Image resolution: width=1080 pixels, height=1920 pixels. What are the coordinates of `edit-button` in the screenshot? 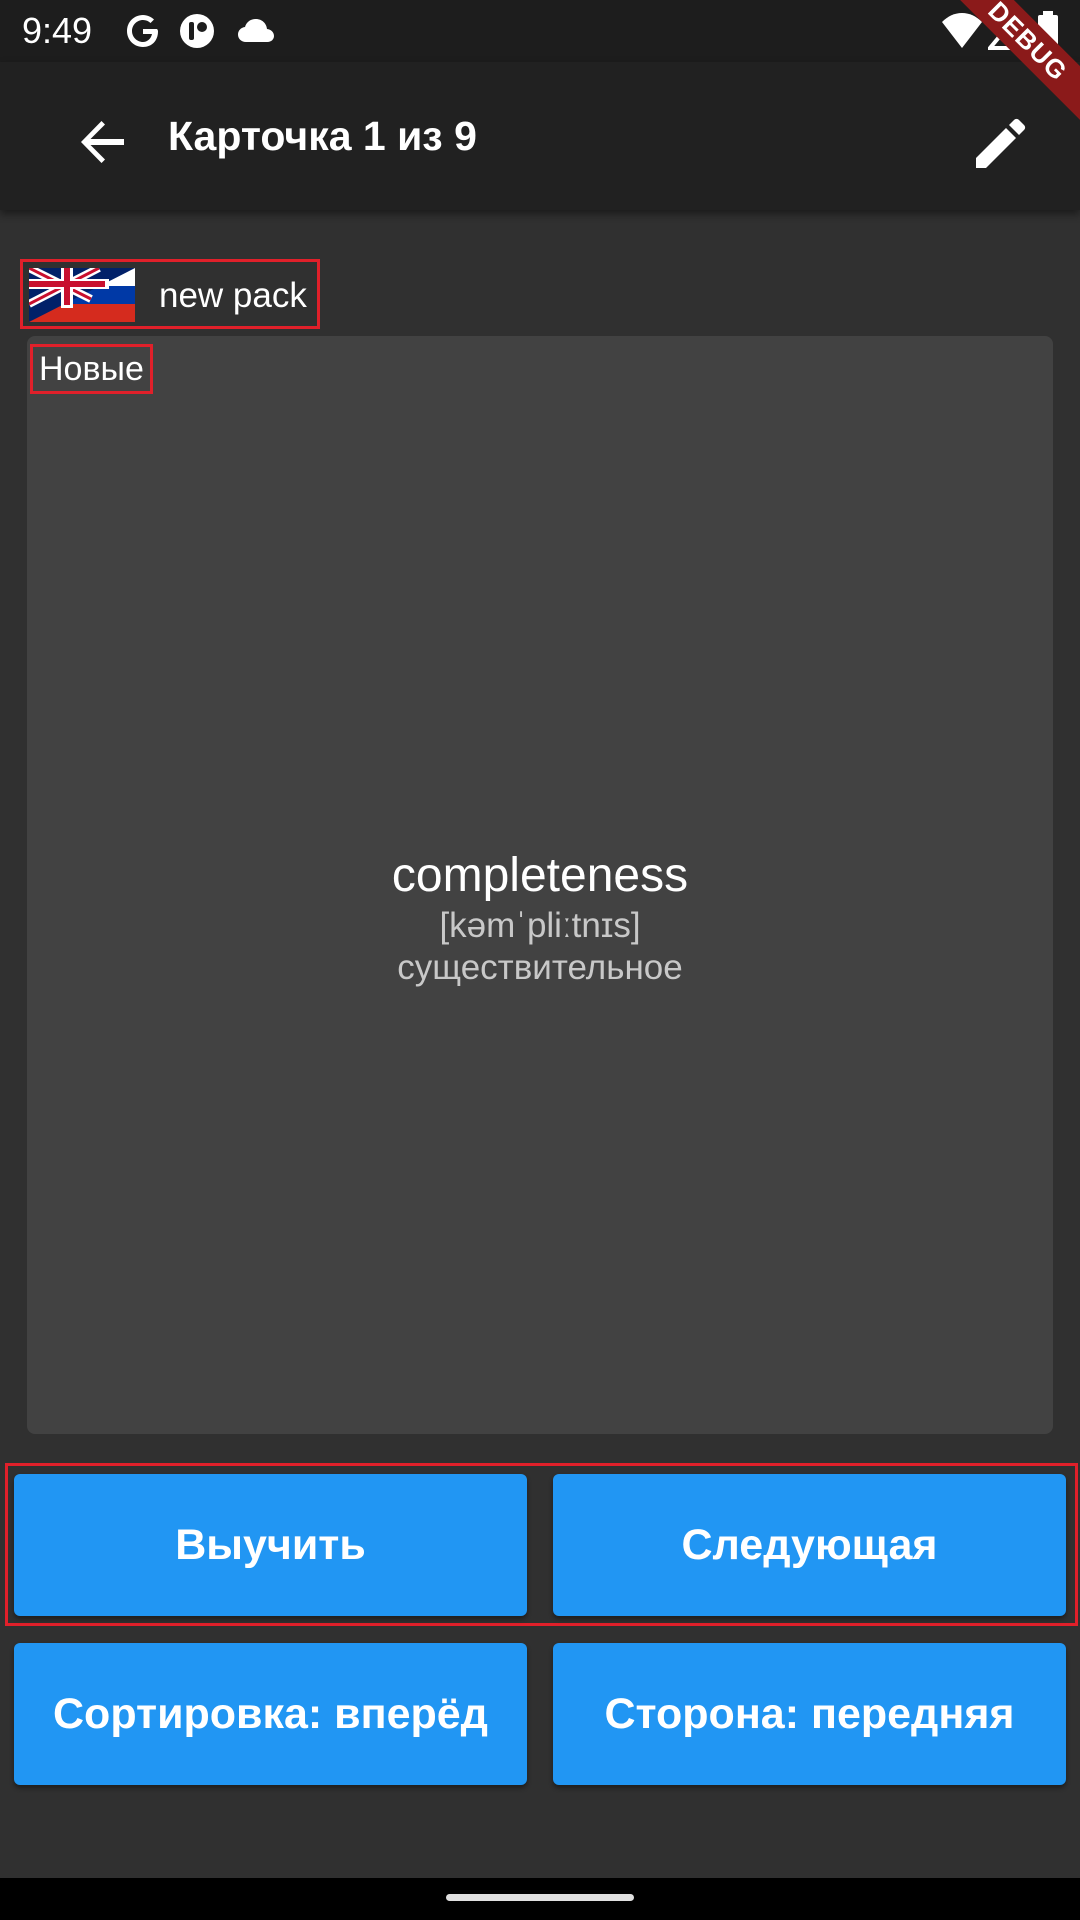 It's located at (1002, 142).